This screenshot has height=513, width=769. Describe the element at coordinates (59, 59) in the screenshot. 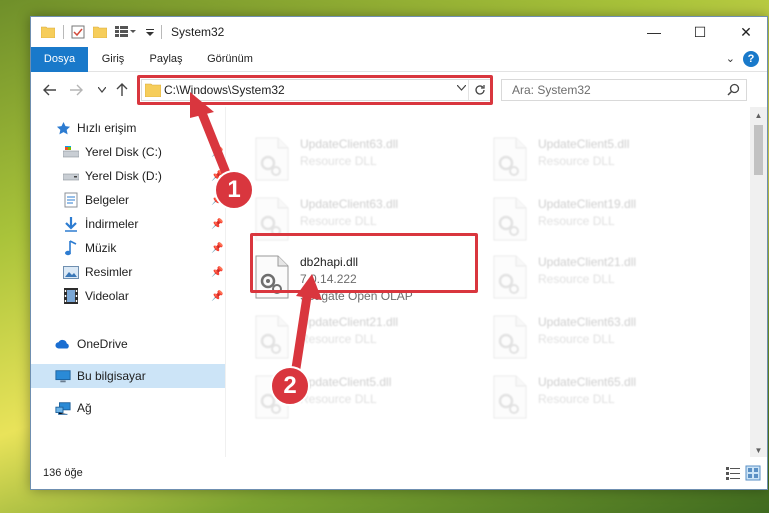

I see `tab-file: Dosya` at that location.